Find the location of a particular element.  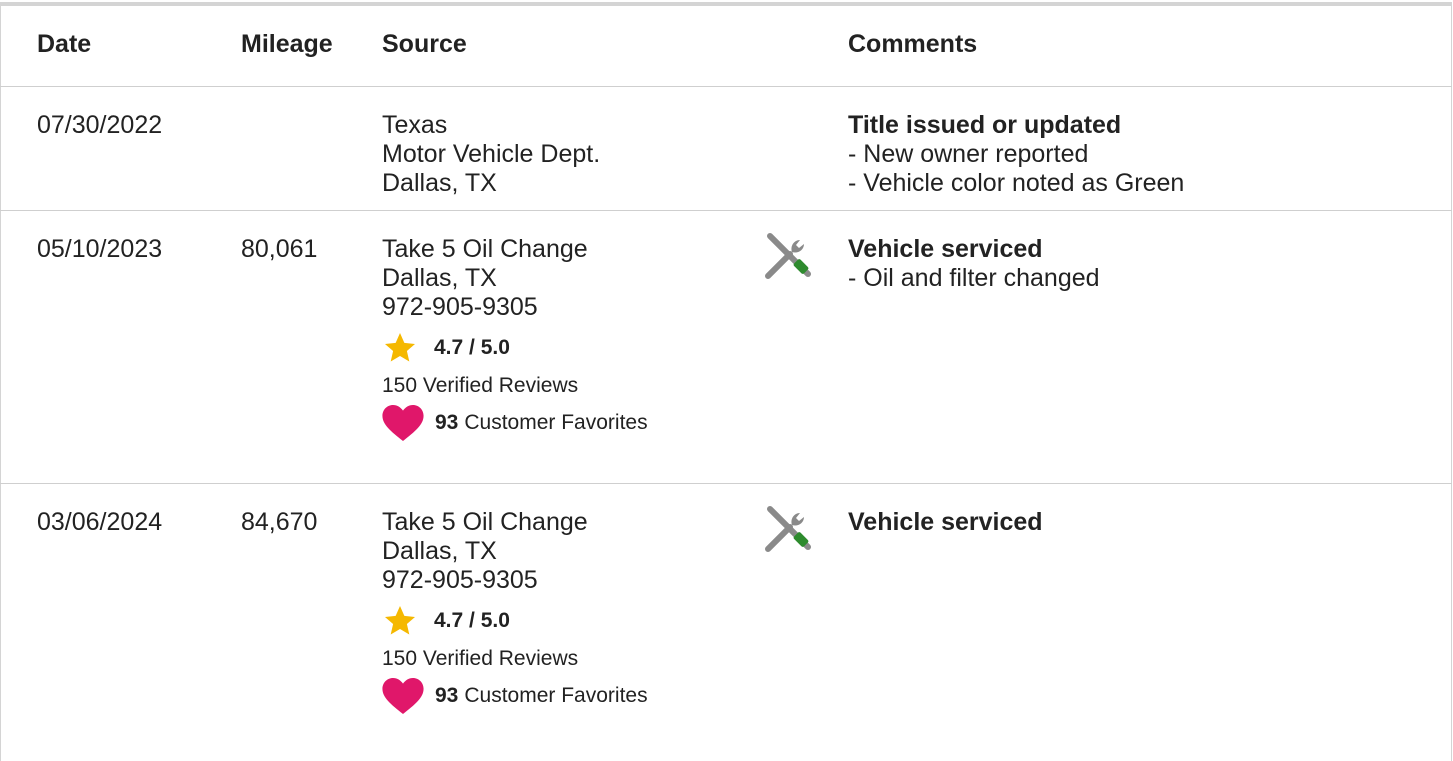

comment-bullet: - Oil and filter changed is located at coordinates (974, 278).